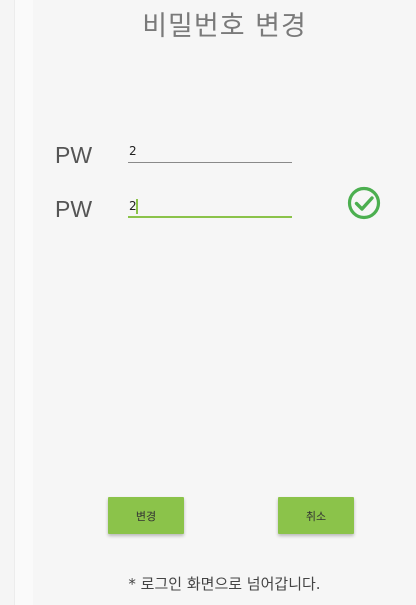 The height and width of the screenshot is (605, 416). What do you see at coordinates (137, 206) in the screenshot?
I see `text-cursor` at bounding box center [137, 206].